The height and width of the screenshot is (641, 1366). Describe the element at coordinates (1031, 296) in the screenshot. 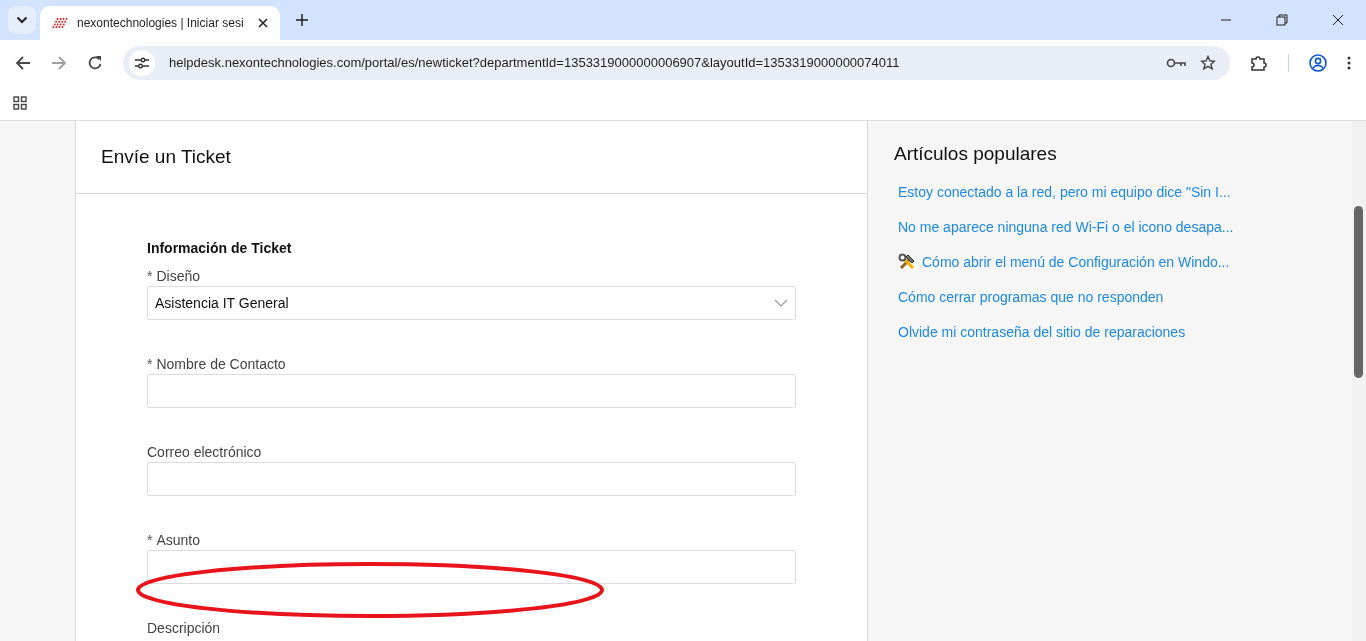

I see `article-link: Cómo cerrar programas que no responden` at that location.